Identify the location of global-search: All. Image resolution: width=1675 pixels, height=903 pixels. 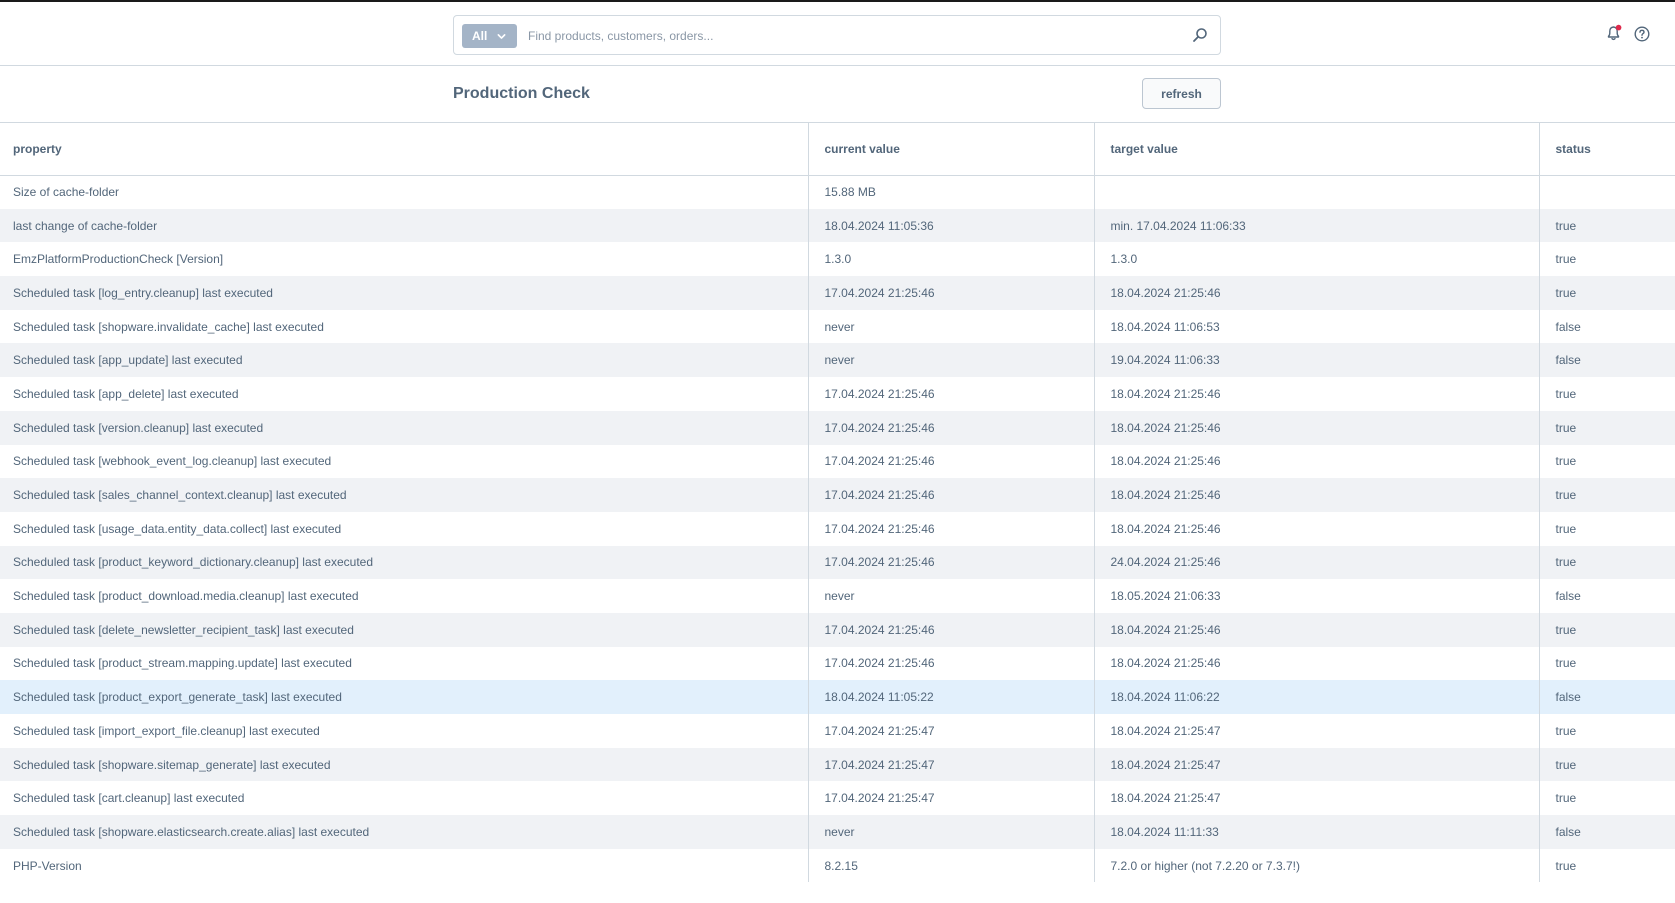
(837, 35).